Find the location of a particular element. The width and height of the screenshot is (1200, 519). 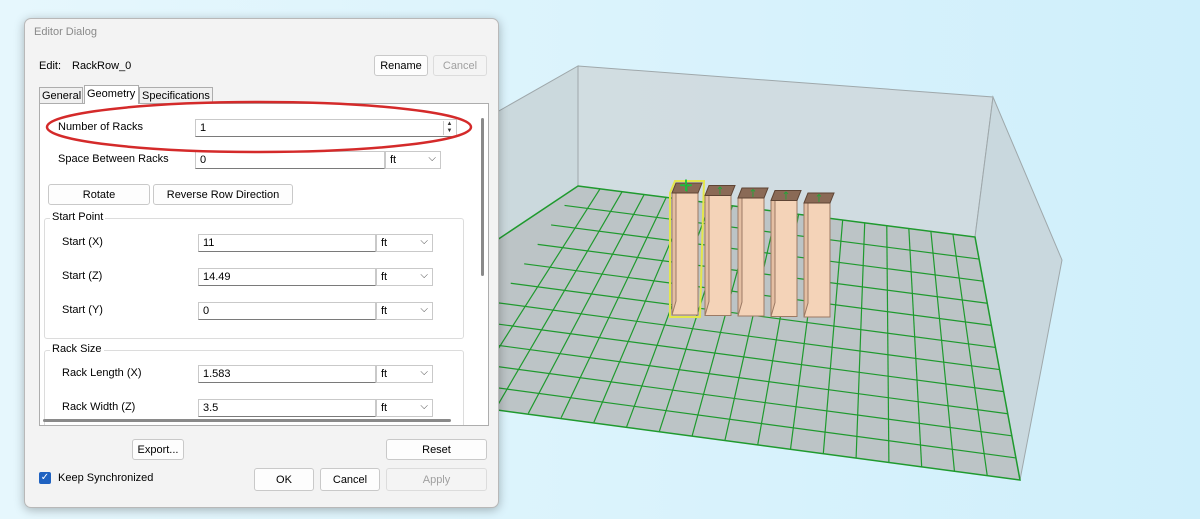

start-x-input: 11 is located at coordinates (287, 243).